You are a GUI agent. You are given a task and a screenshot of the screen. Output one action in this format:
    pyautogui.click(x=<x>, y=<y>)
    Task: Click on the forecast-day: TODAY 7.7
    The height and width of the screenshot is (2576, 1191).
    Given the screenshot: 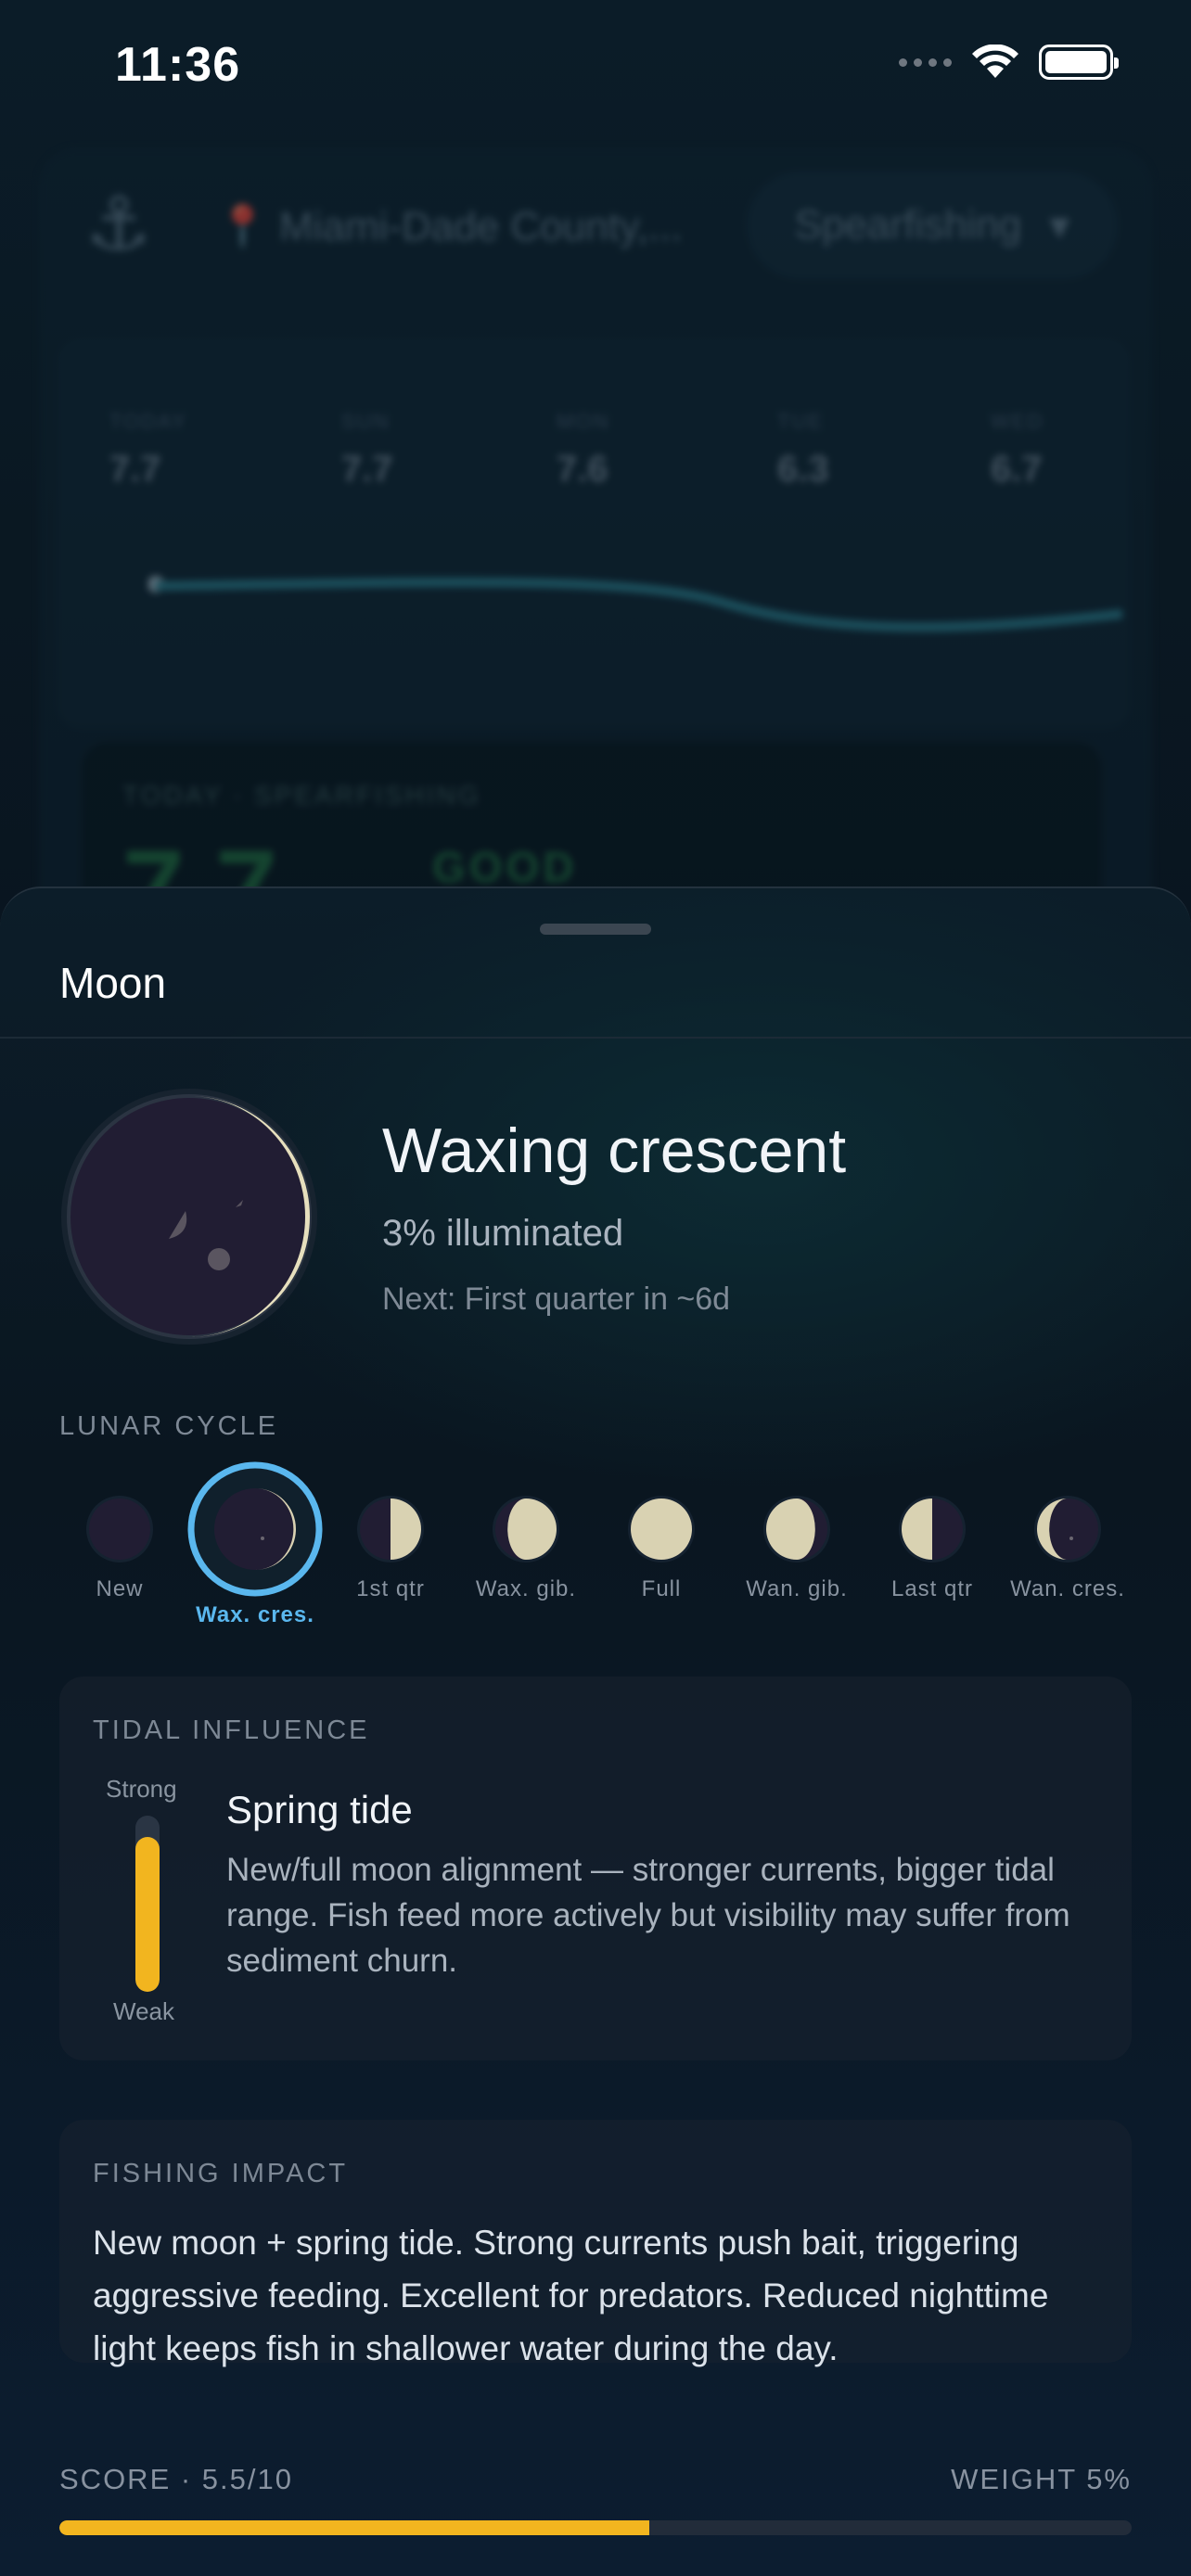 What is the action you would take?
    pyautogui.click(x=148, y=450)
    